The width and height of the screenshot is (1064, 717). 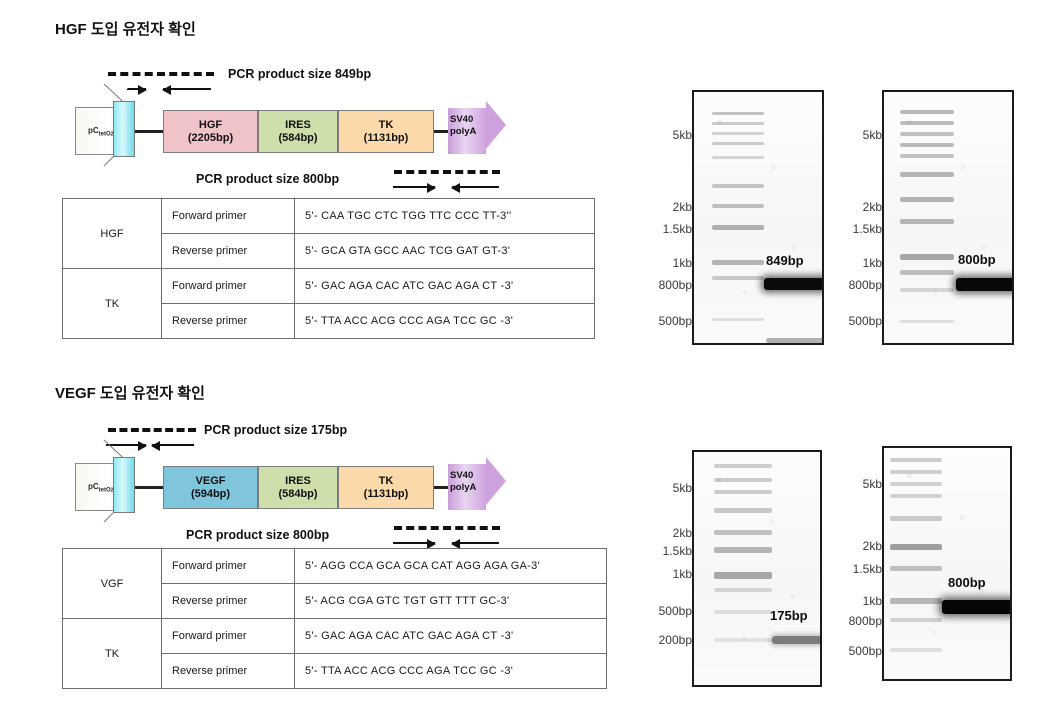 I want to click on gel-ladder-marks-vegf-175: 5kb 2kb 1.5kb 1kb 500bp 200bp, so click(x=666, y=570).